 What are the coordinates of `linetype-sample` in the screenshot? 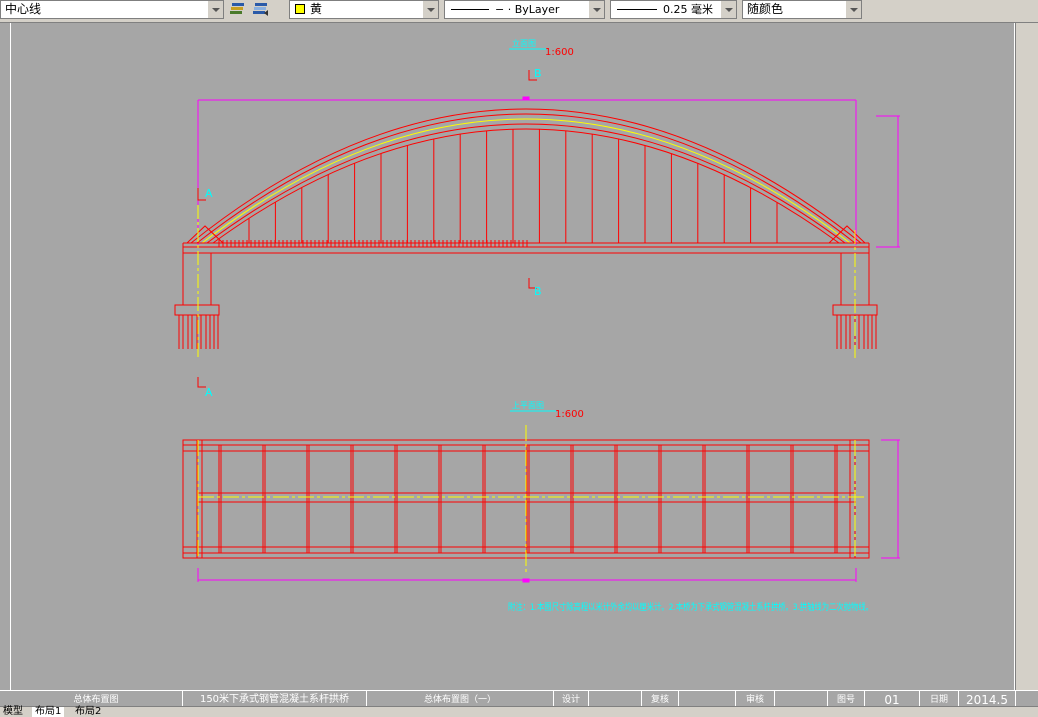 It's located at (470, 9).